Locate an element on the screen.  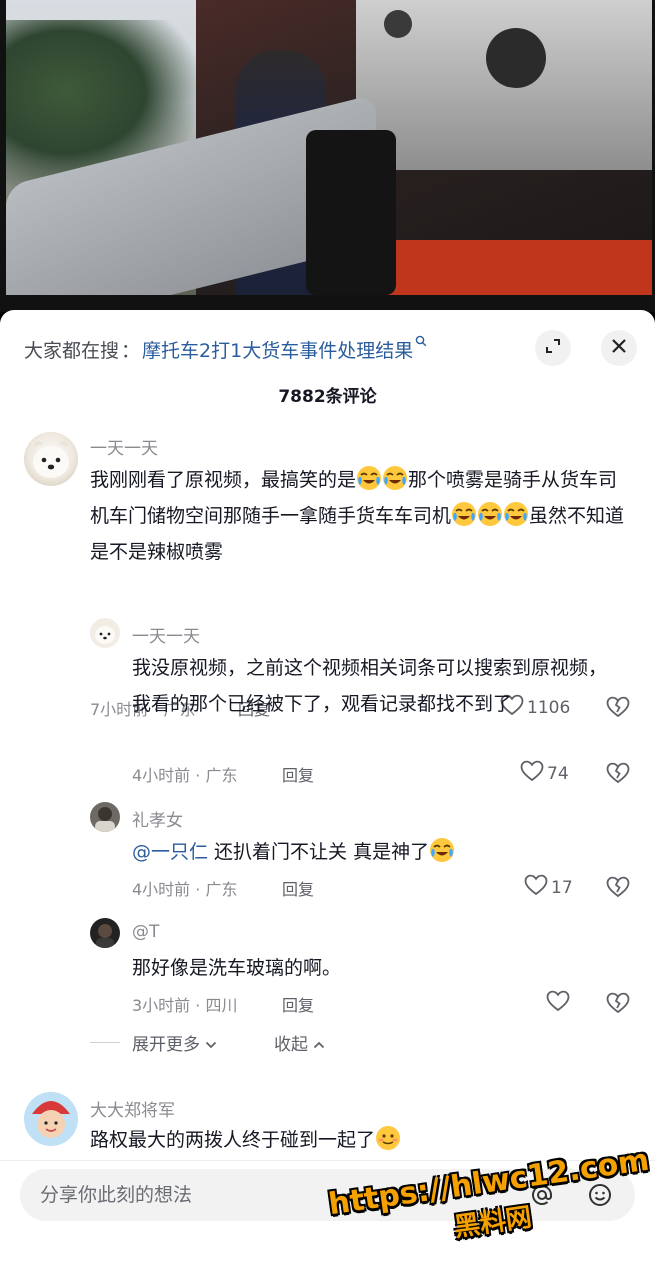
trending-search-label: 大家都在搜 is located at coordinates (72, 350).